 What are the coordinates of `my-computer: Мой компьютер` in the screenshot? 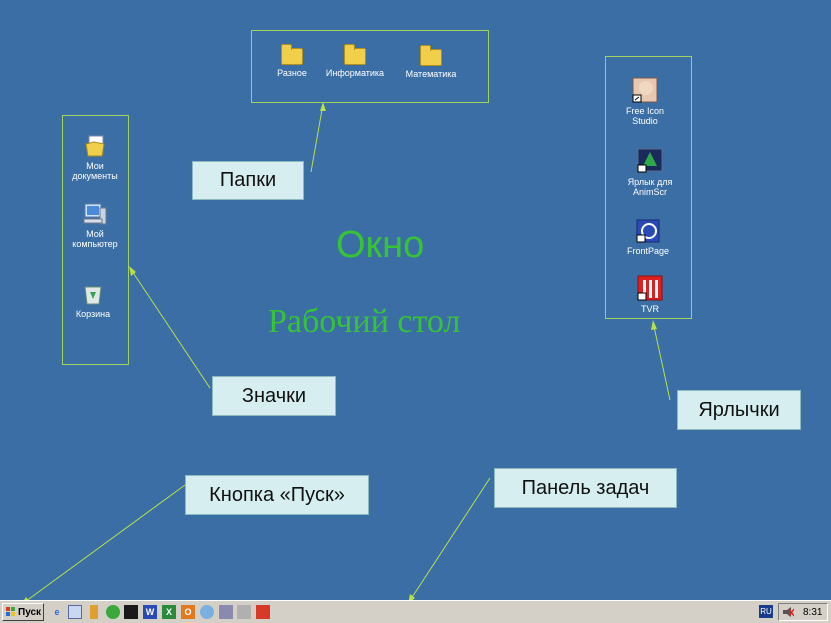 It's located at (95, 225).